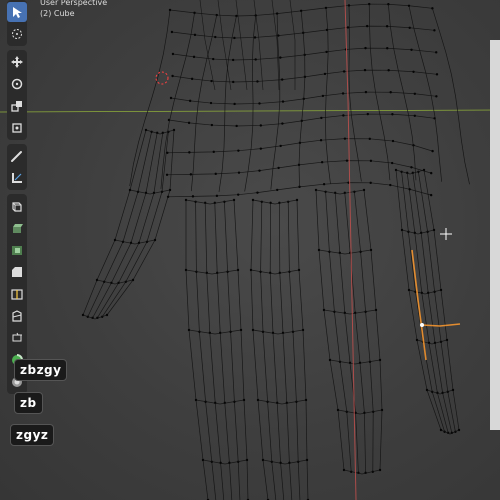 The height and width of the screenshot is (500, 500). I want to click on move-icon, so click(17, 62).